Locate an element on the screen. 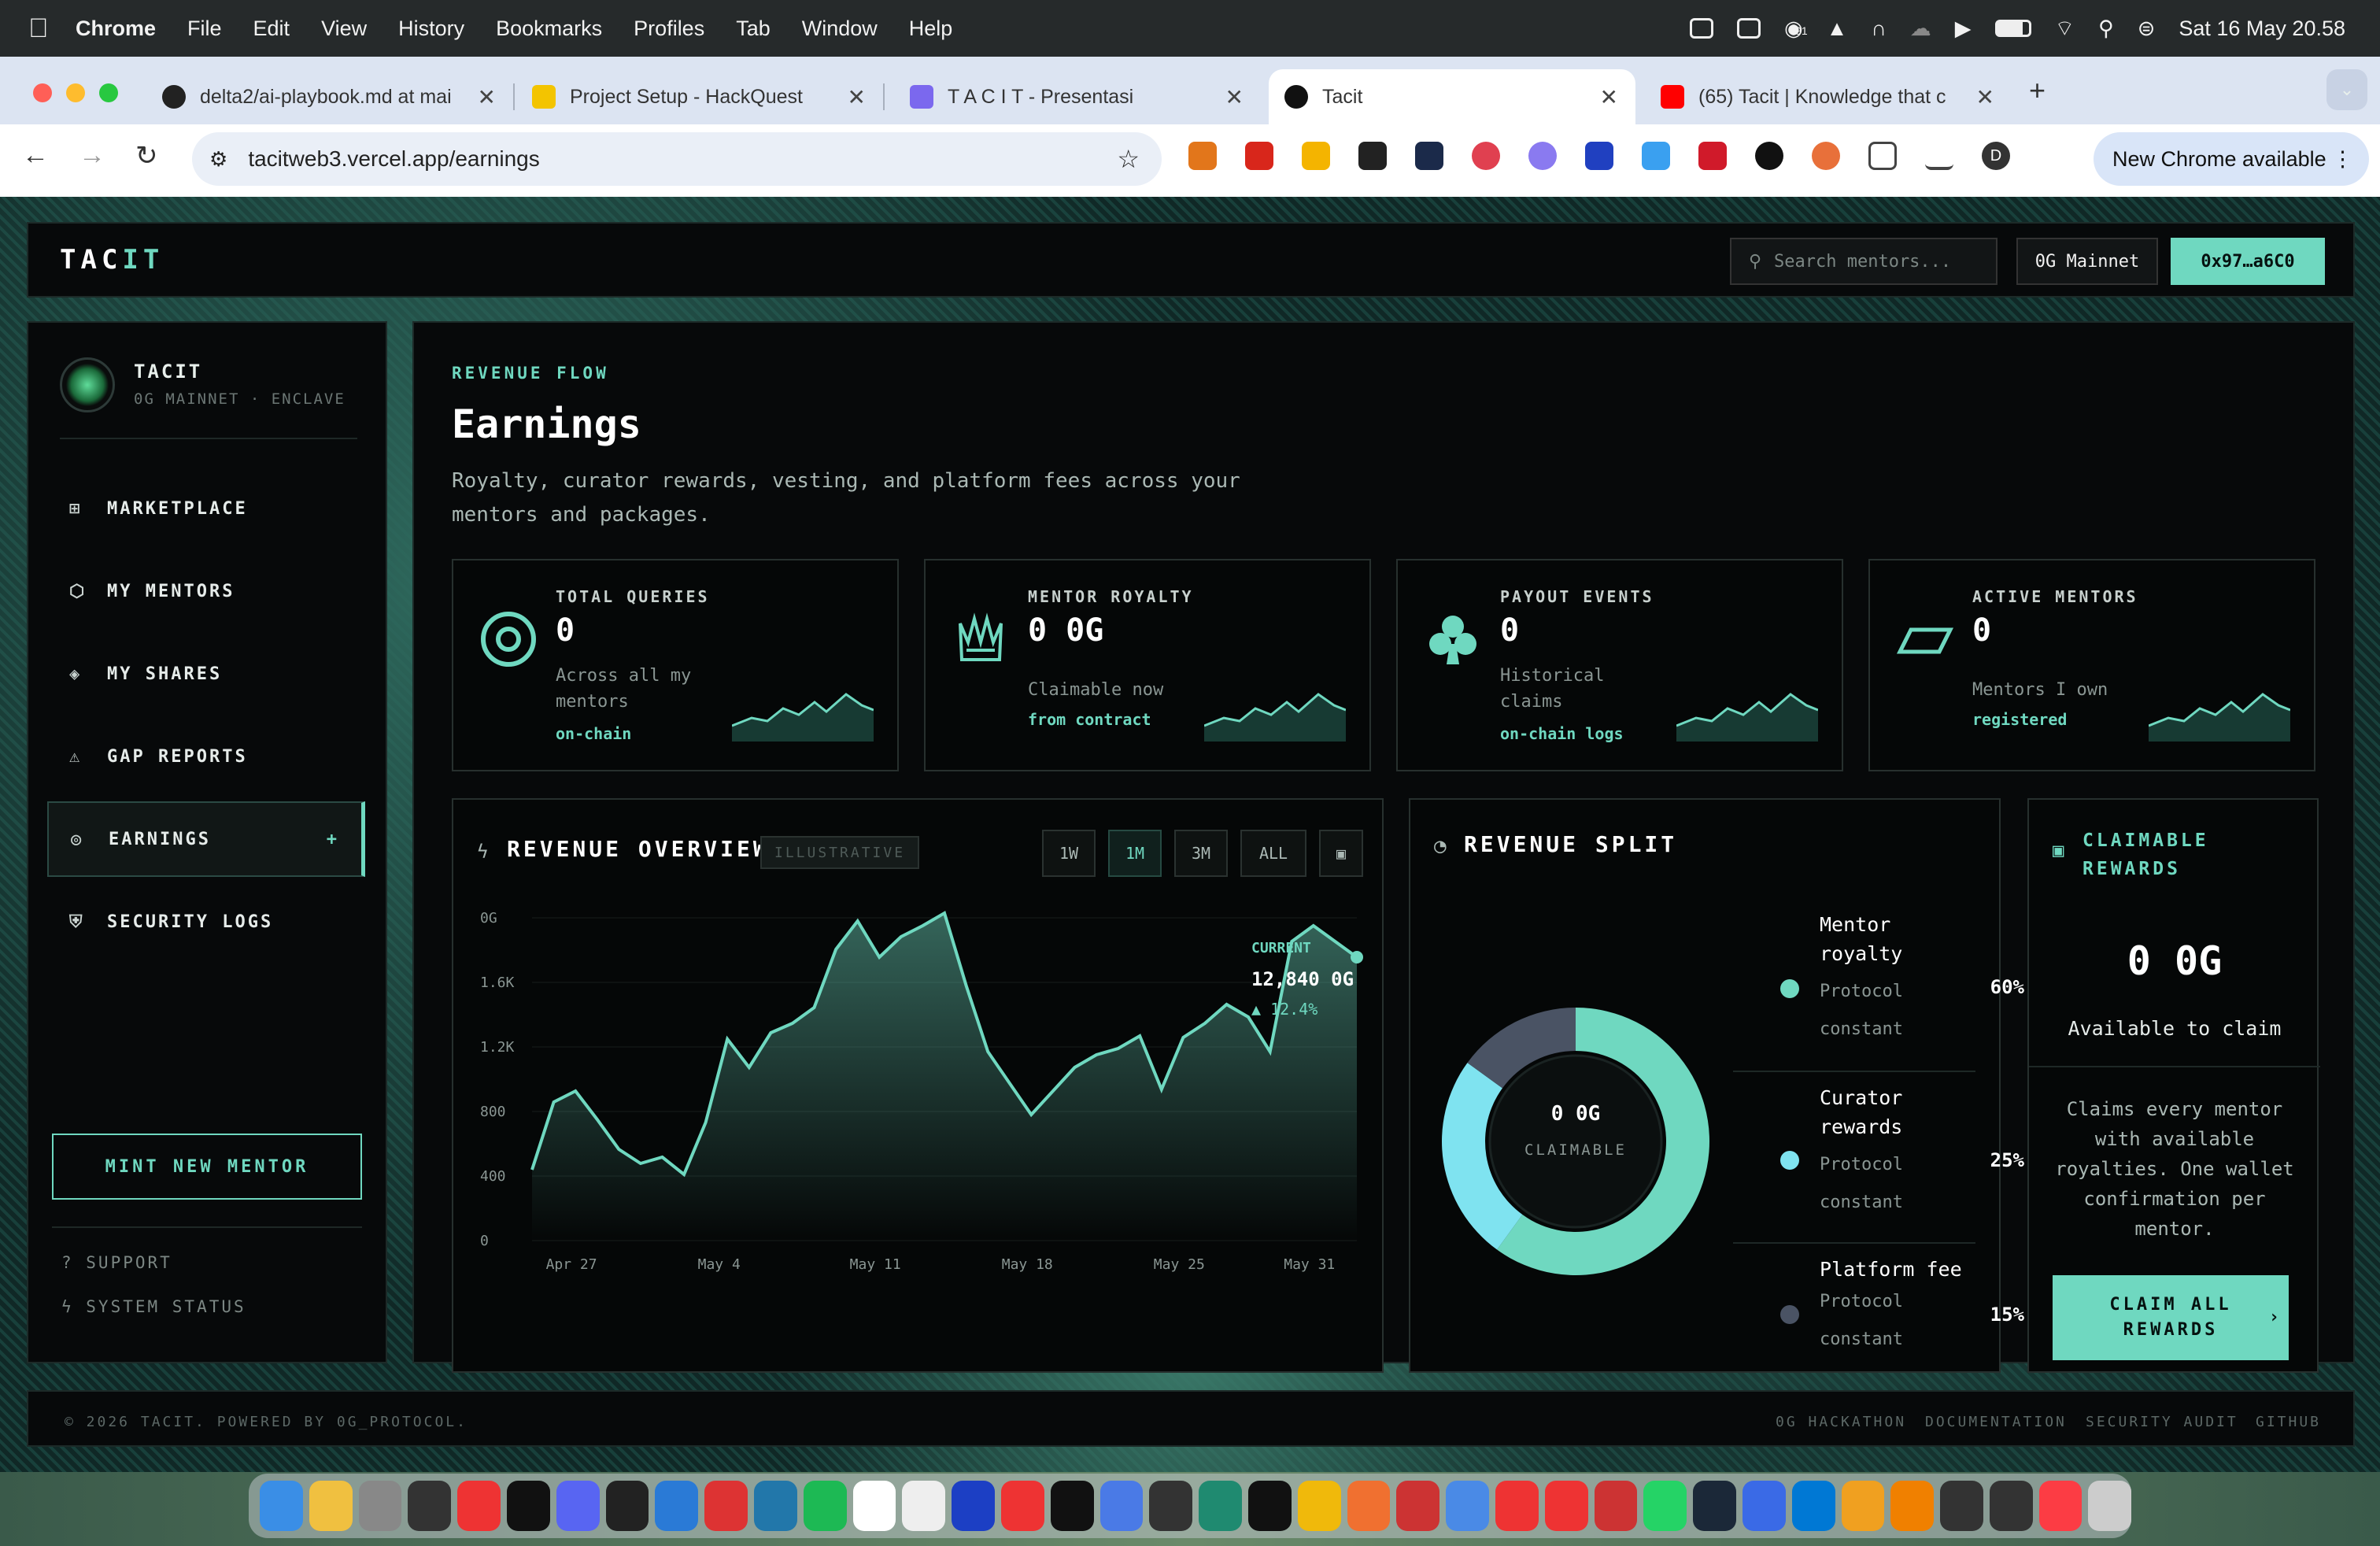 This screenshot has height=1546, width=2380. menu-help: Help is located at coordinates (931, 29).